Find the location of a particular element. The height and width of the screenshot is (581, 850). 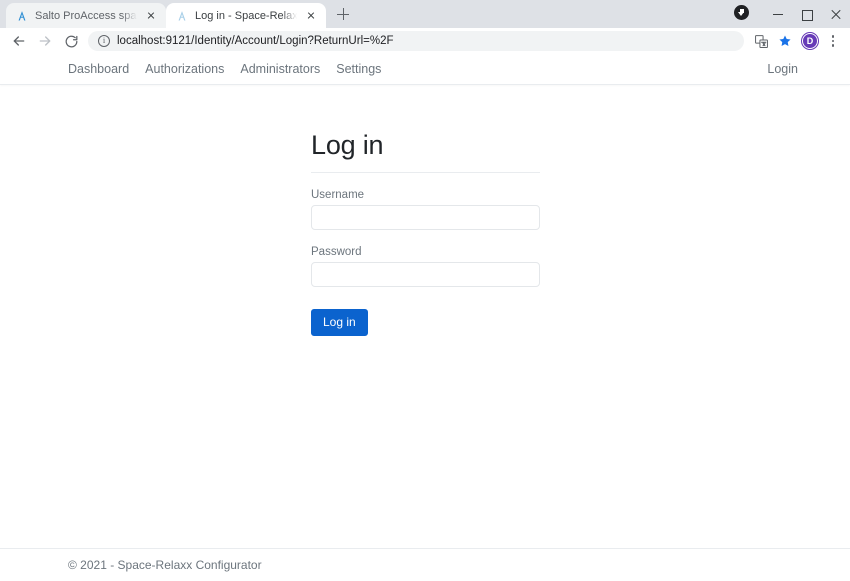

title-divider is located at coordinates (425, 173).